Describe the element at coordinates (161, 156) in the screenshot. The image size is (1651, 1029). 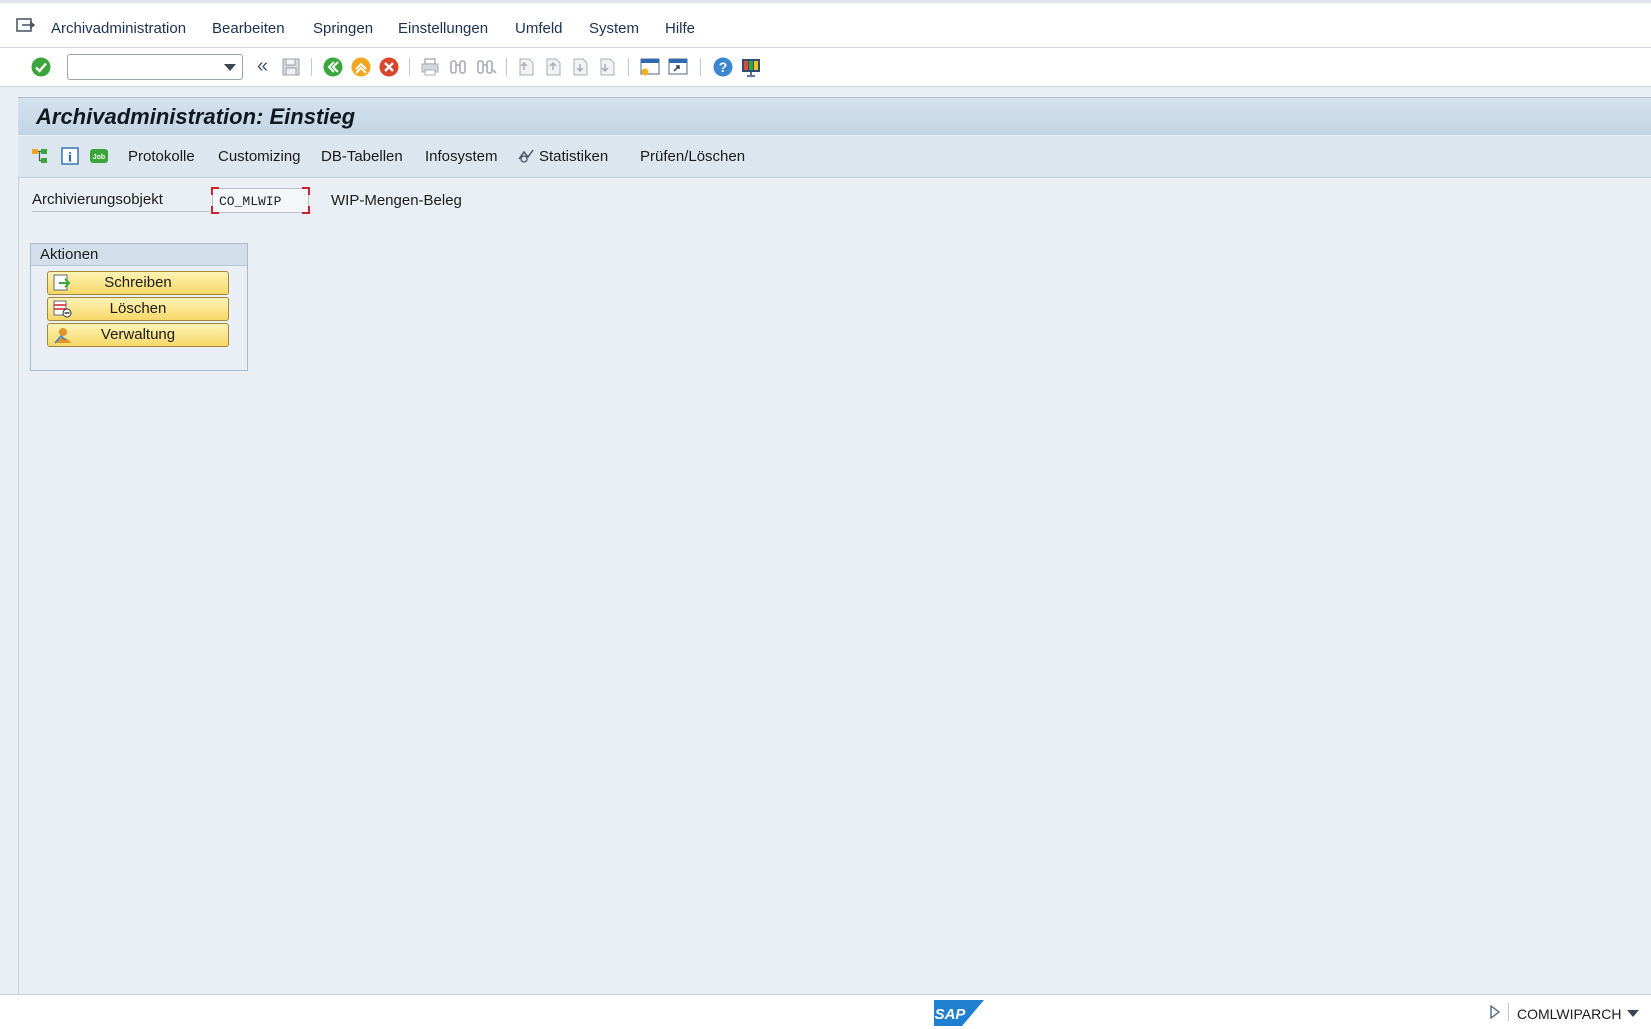
I see `protokolle-button: Protokolle` at that location.